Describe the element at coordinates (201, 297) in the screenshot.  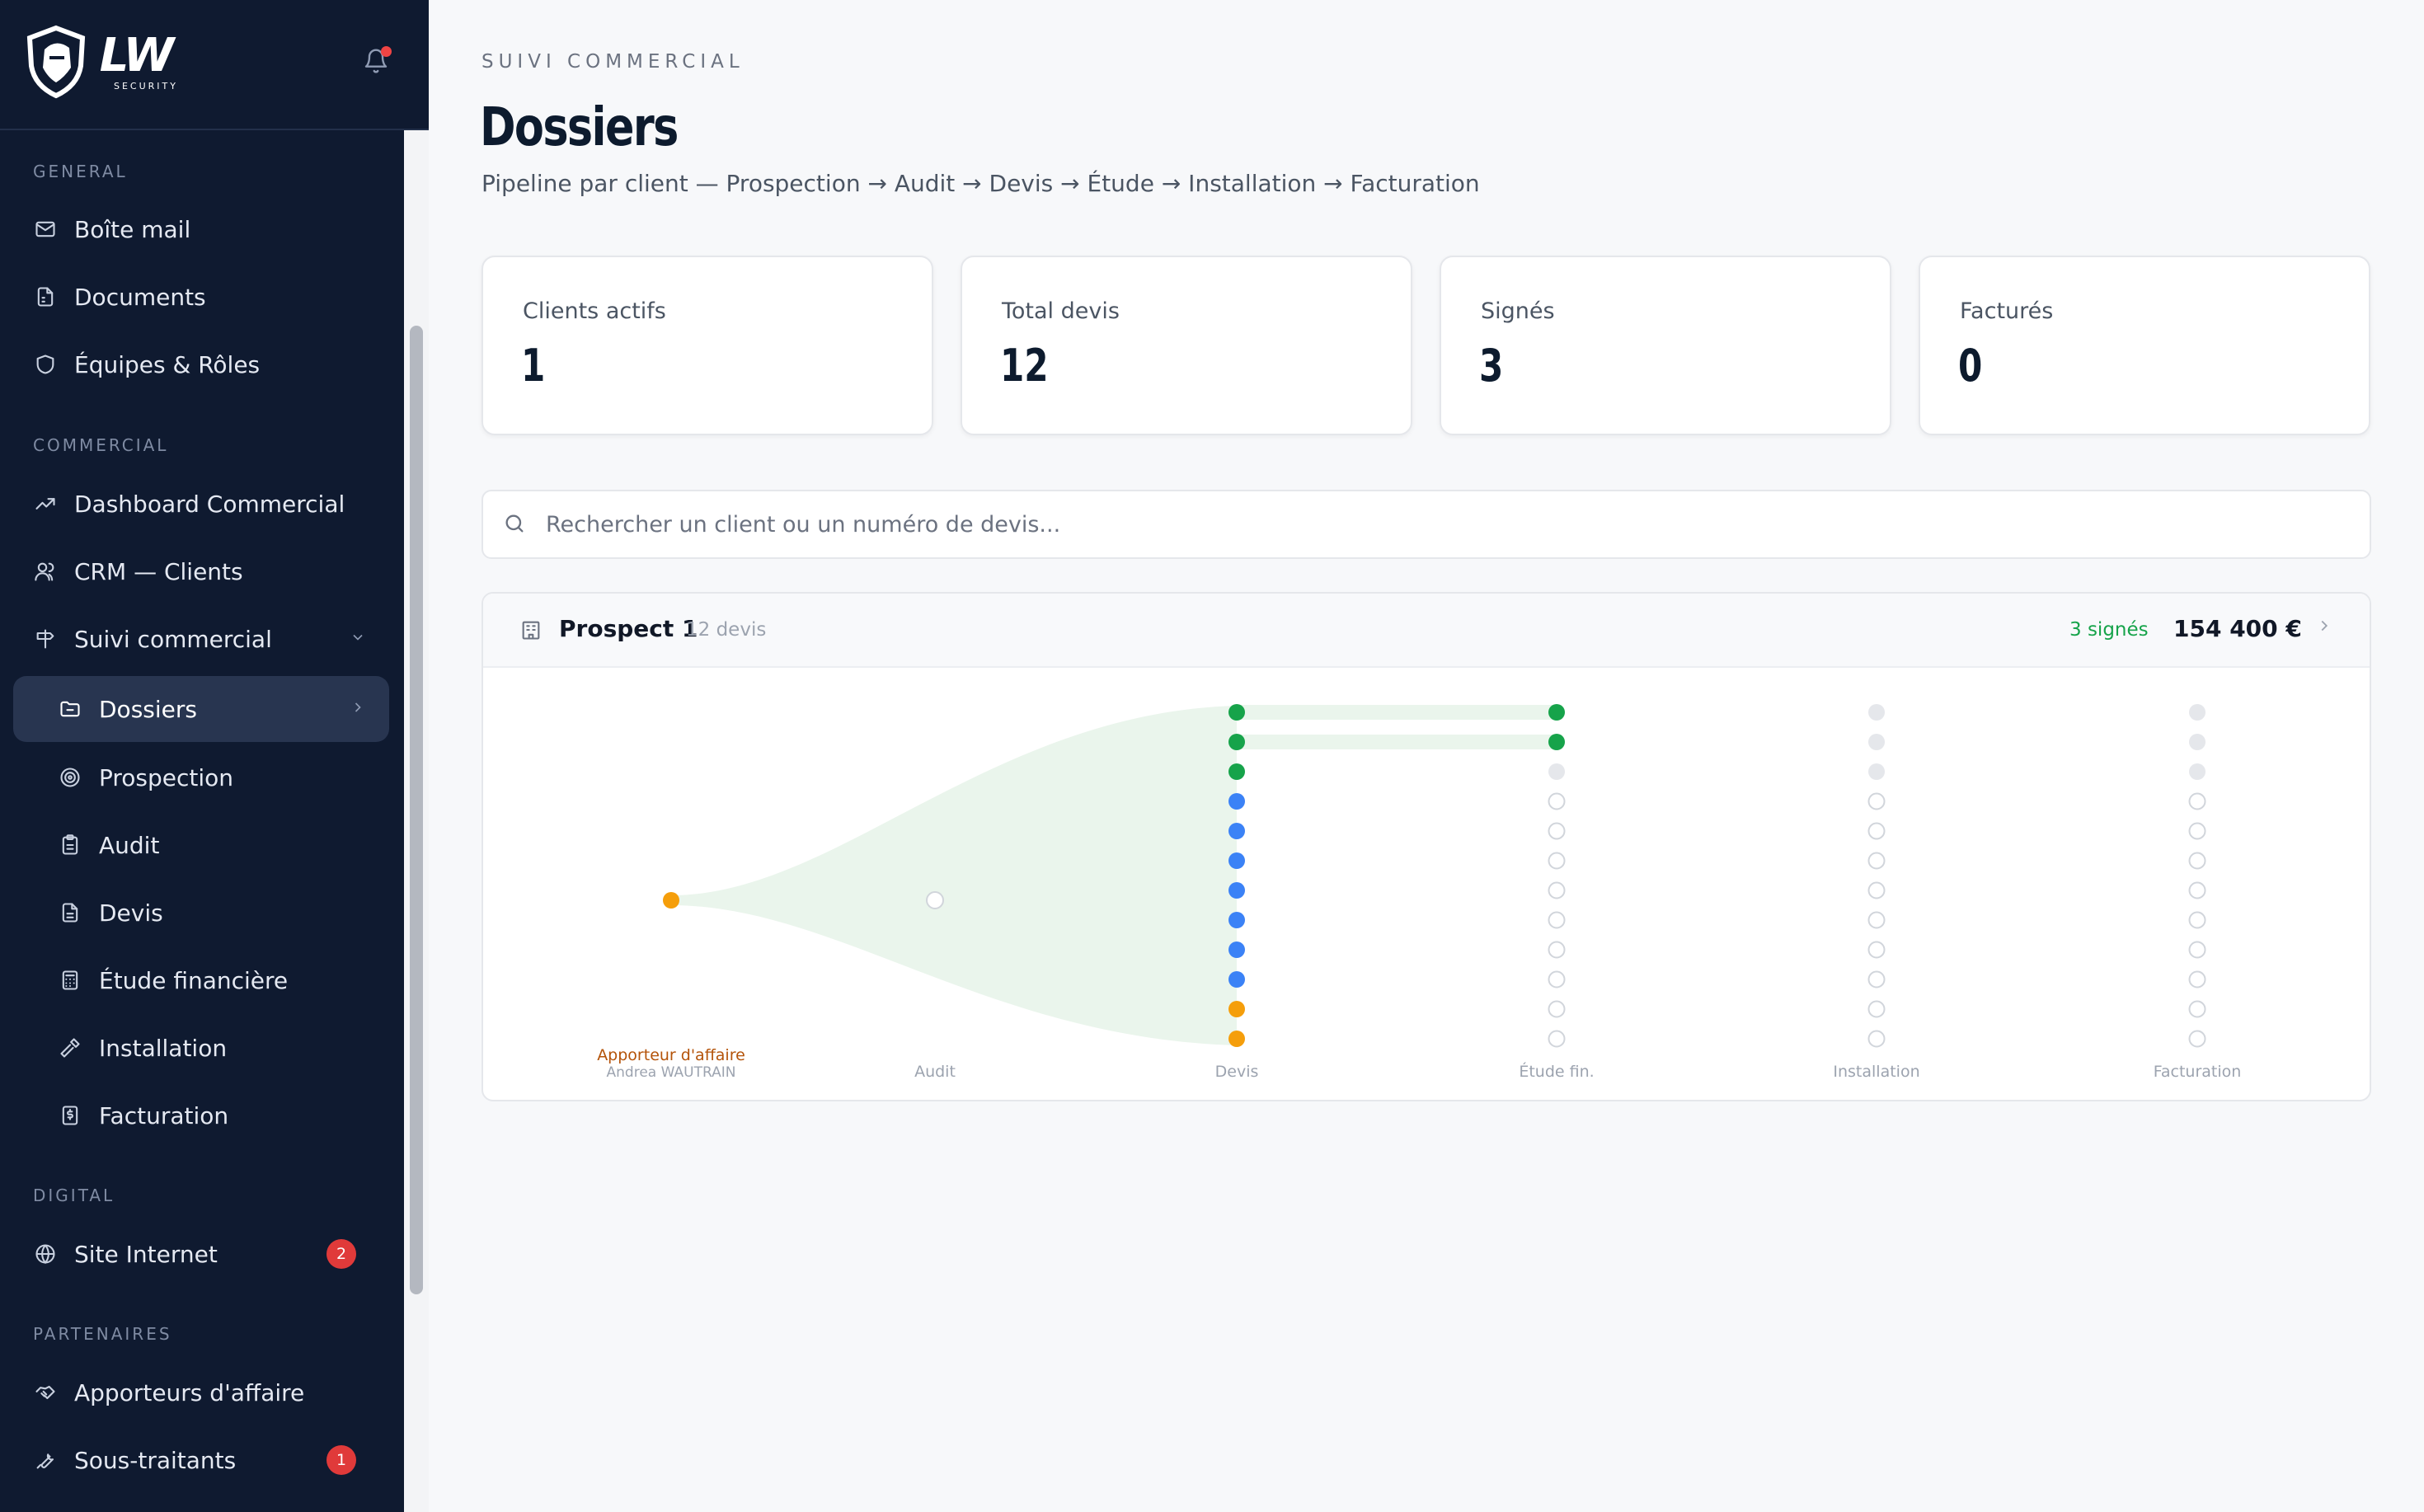
I see `sidebar-item-documents: Documents` at that location.